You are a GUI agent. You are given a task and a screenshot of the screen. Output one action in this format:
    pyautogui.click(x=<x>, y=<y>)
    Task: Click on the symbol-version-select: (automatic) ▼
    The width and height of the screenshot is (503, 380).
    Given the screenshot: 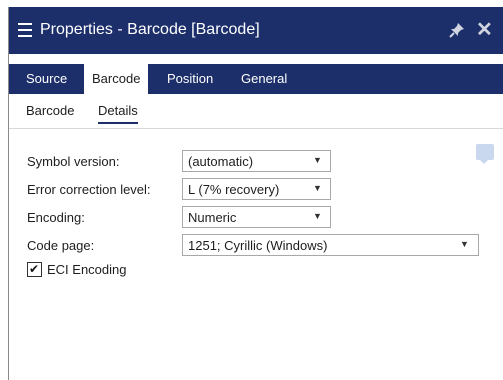 What is the action you would take?
    pyautogui.click(x=256, y=161)
    